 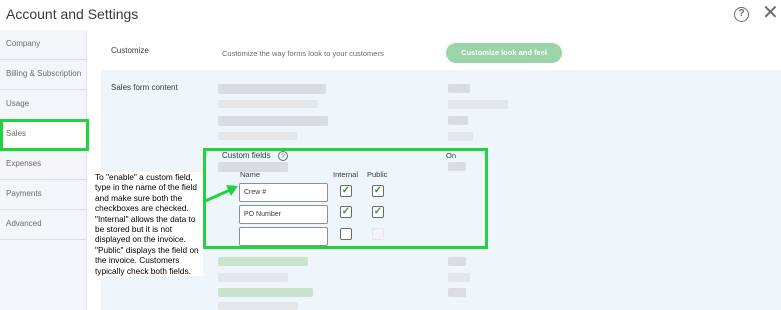 What do you see at coordinates (130, 50) in the screenshot?
I see `customize-label: Customize` at bounding box center [130, 50].